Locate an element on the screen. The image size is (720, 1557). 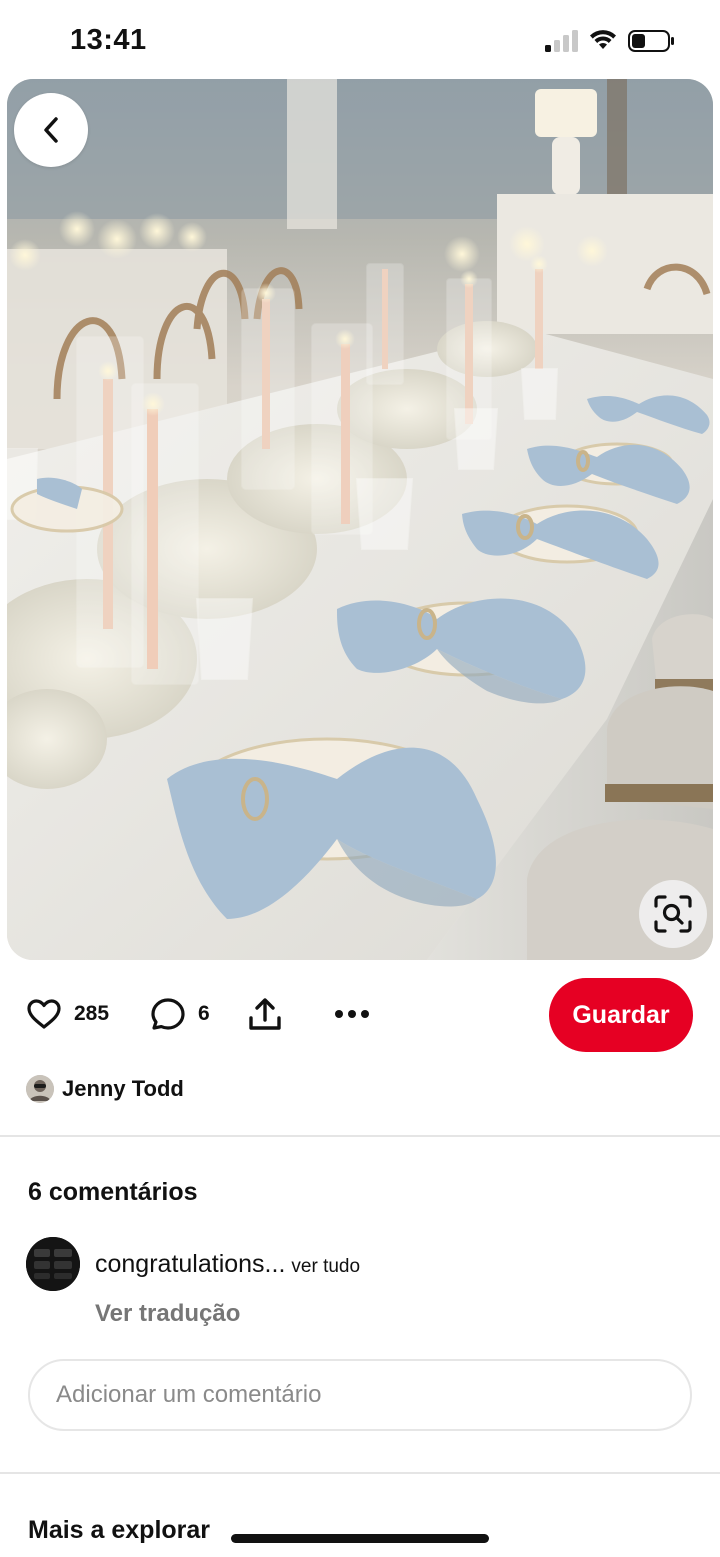
heart-icon is located at coordinates (44, 1014).